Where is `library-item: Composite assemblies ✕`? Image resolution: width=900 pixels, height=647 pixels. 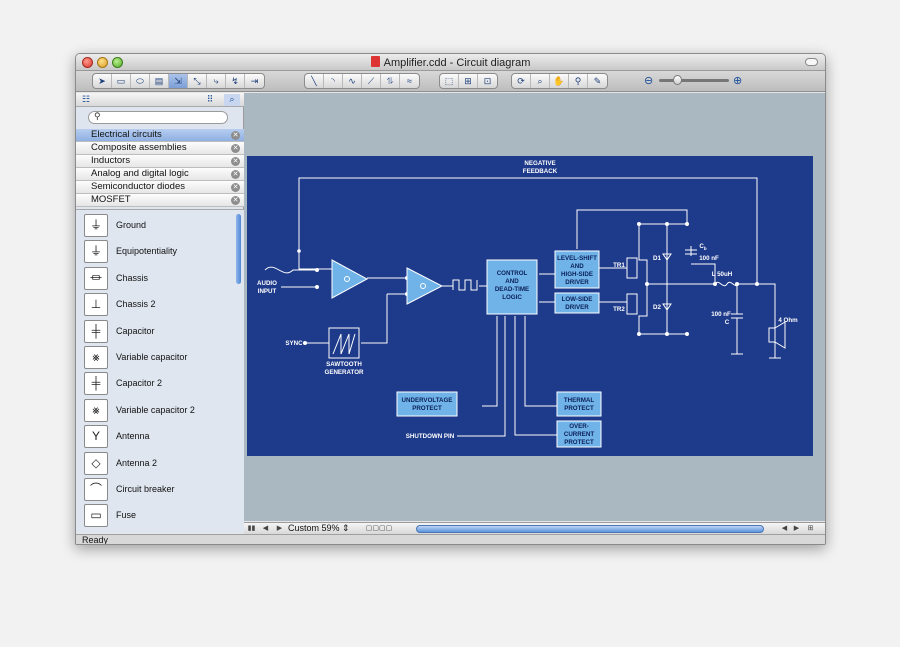 library-item: Composite assemblies ✕ is located at coordinates (160, 148).